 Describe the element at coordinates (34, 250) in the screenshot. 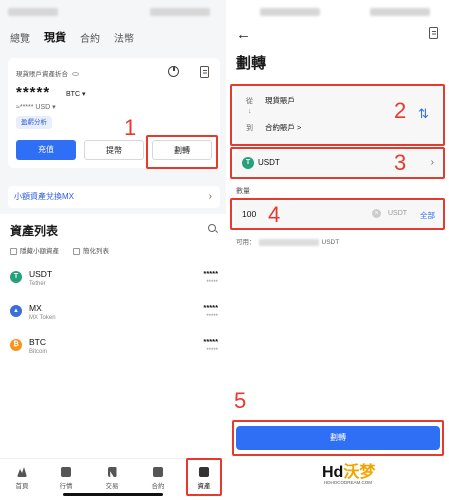

I see `hide-small-checkbox: 隱藏小額資產` at that location.